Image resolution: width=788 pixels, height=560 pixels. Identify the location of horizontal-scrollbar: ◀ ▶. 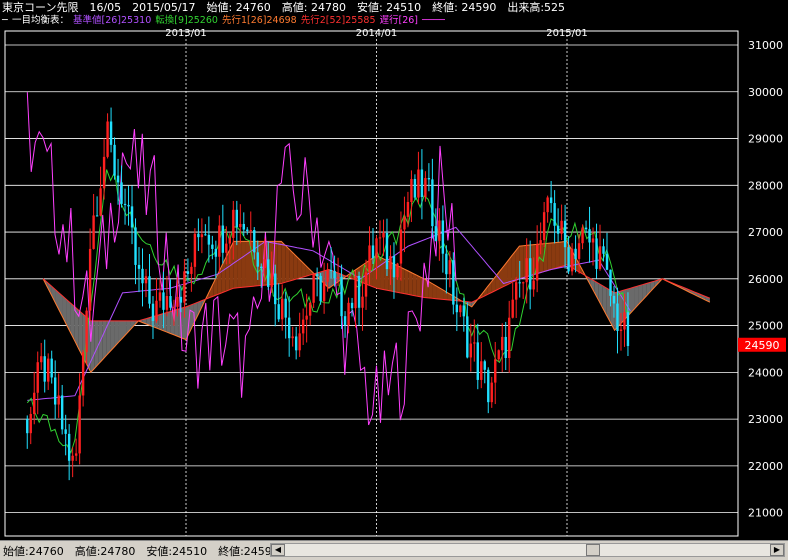
(527, 550).